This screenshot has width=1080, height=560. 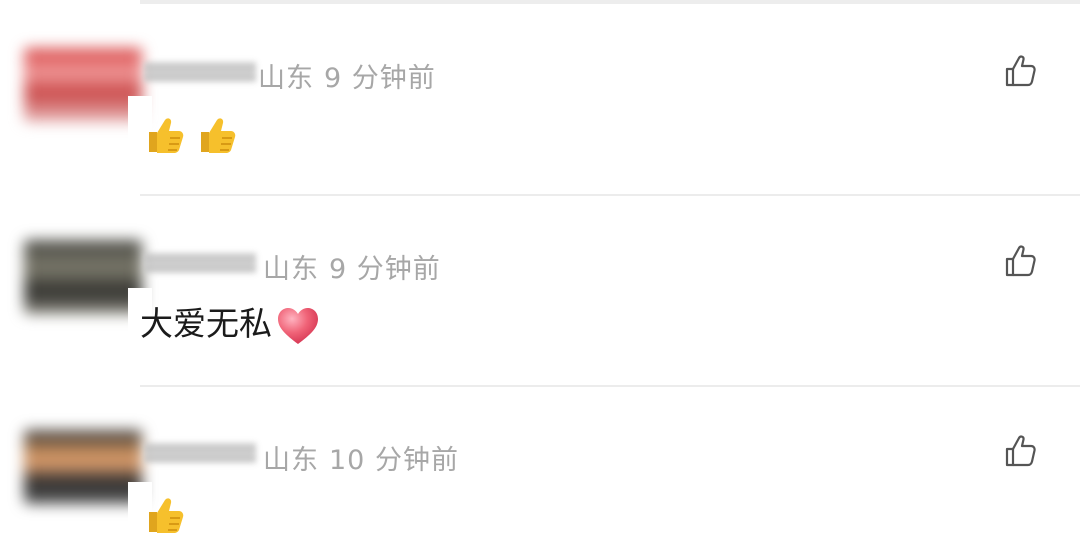 What do you see at coordinates (206, 323) in the screenshot?
I see `comment-text: 大爱无私` at bounding box center [206, 323].